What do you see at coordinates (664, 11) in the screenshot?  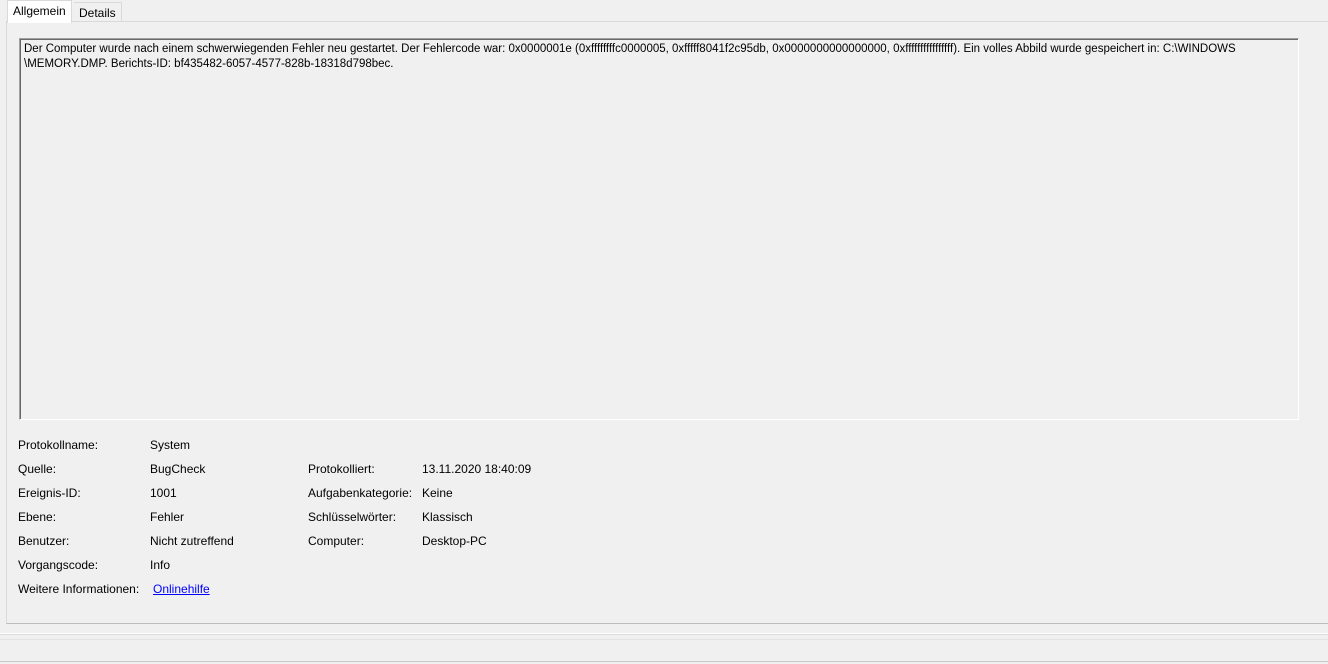 I see `tab-bar: Allgemein Details` at bounding box center [664, 11].